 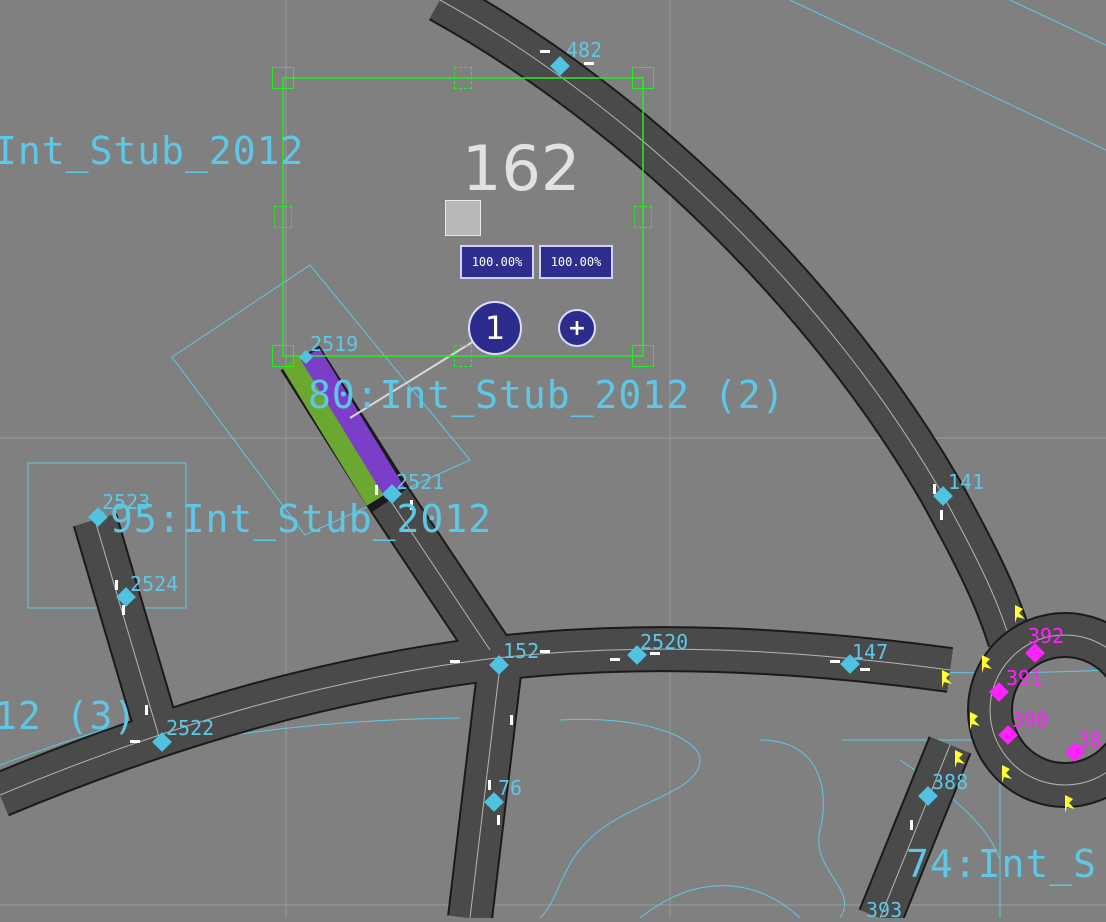 What do you see at coordinates (1002, 864) in the screenshot?
I see `zone-label-74-int-s: 74:Int_S` at bounding box center [1002, 864].